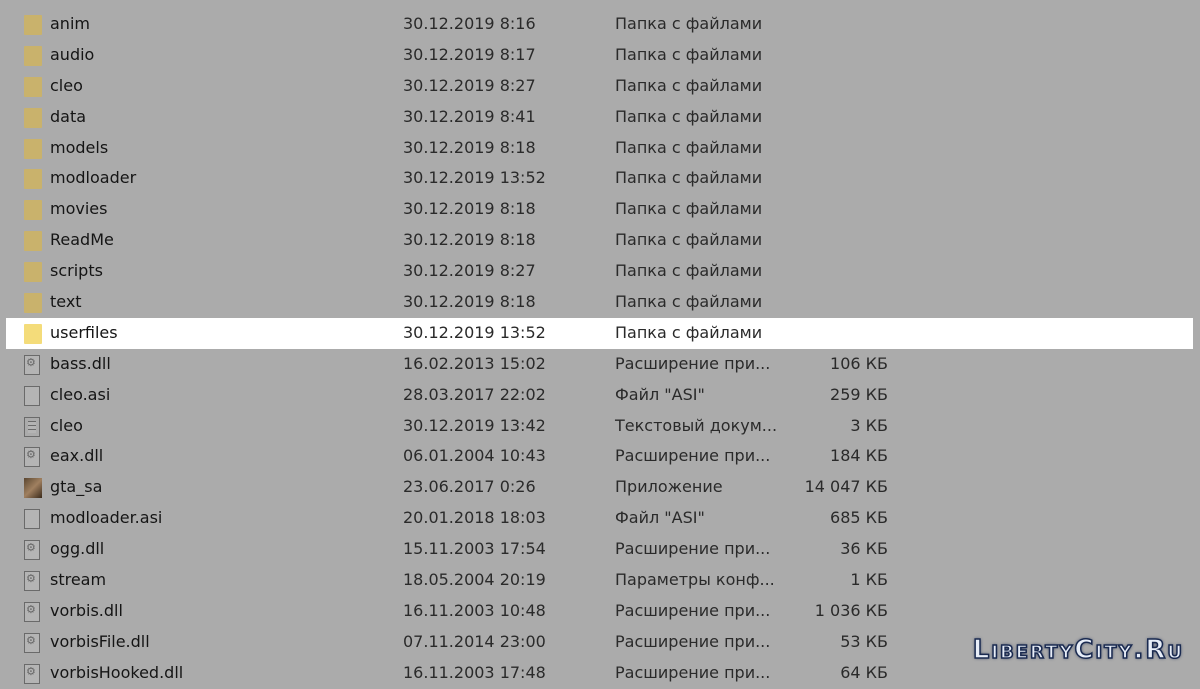 Image resolution: width=1200 pixels, height=689 pixels. Describe the element at coordinates (474, 518) in the screenshot. I see `file-date: 20.01.2018 18:03` at that location.